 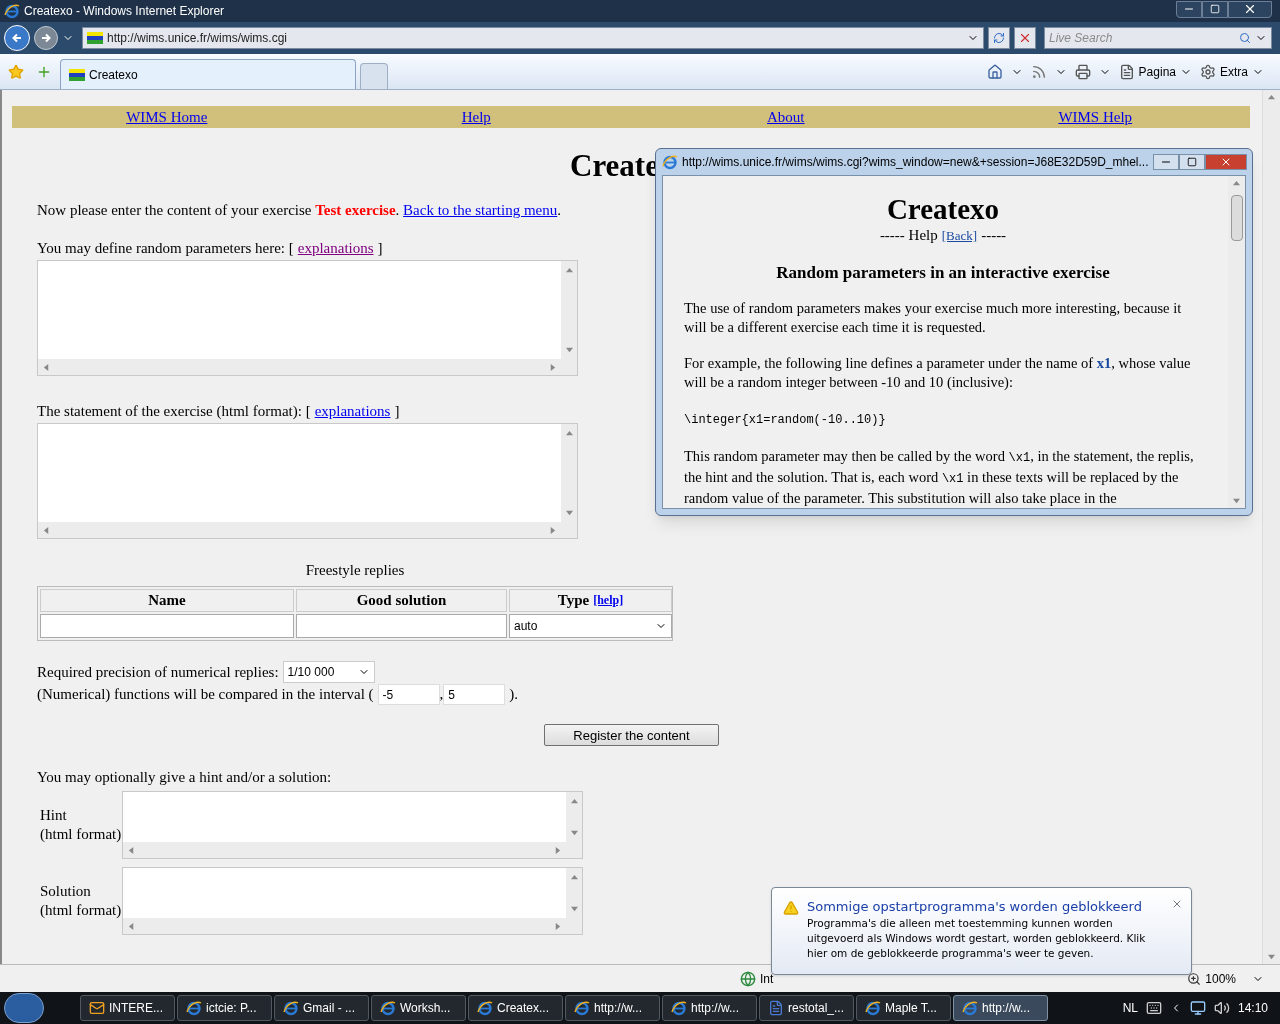 I want to click on home-icon, so click(x=994, y=71).